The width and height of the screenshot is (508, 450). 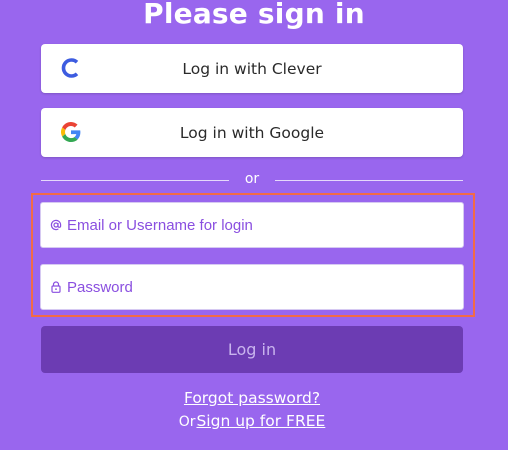 I want to click on signup-row: OrSign up for FREE, so click(x=252, y=421).